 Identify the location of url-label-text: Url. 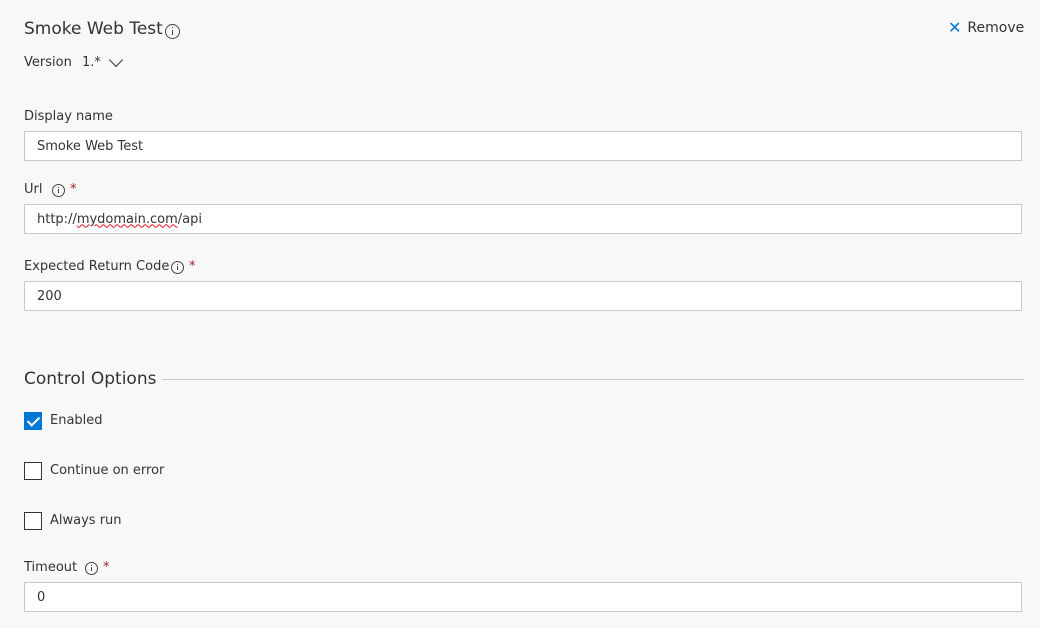
(33, 189).